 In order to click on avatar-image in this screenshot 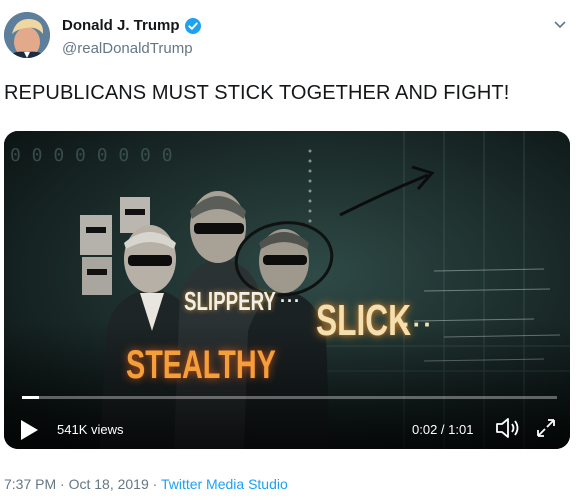, I will do `click(27, 35)`.